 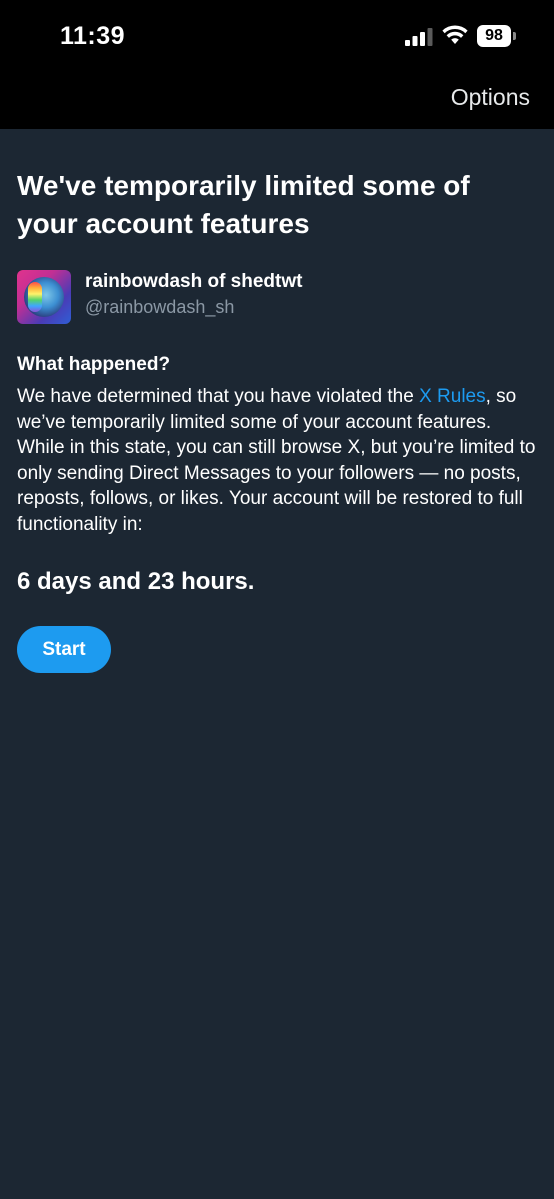 What do you see at coordinates (419, 37) in the screenshot?
I see `cellular-signal-icon` at bounding box center [419, 37].